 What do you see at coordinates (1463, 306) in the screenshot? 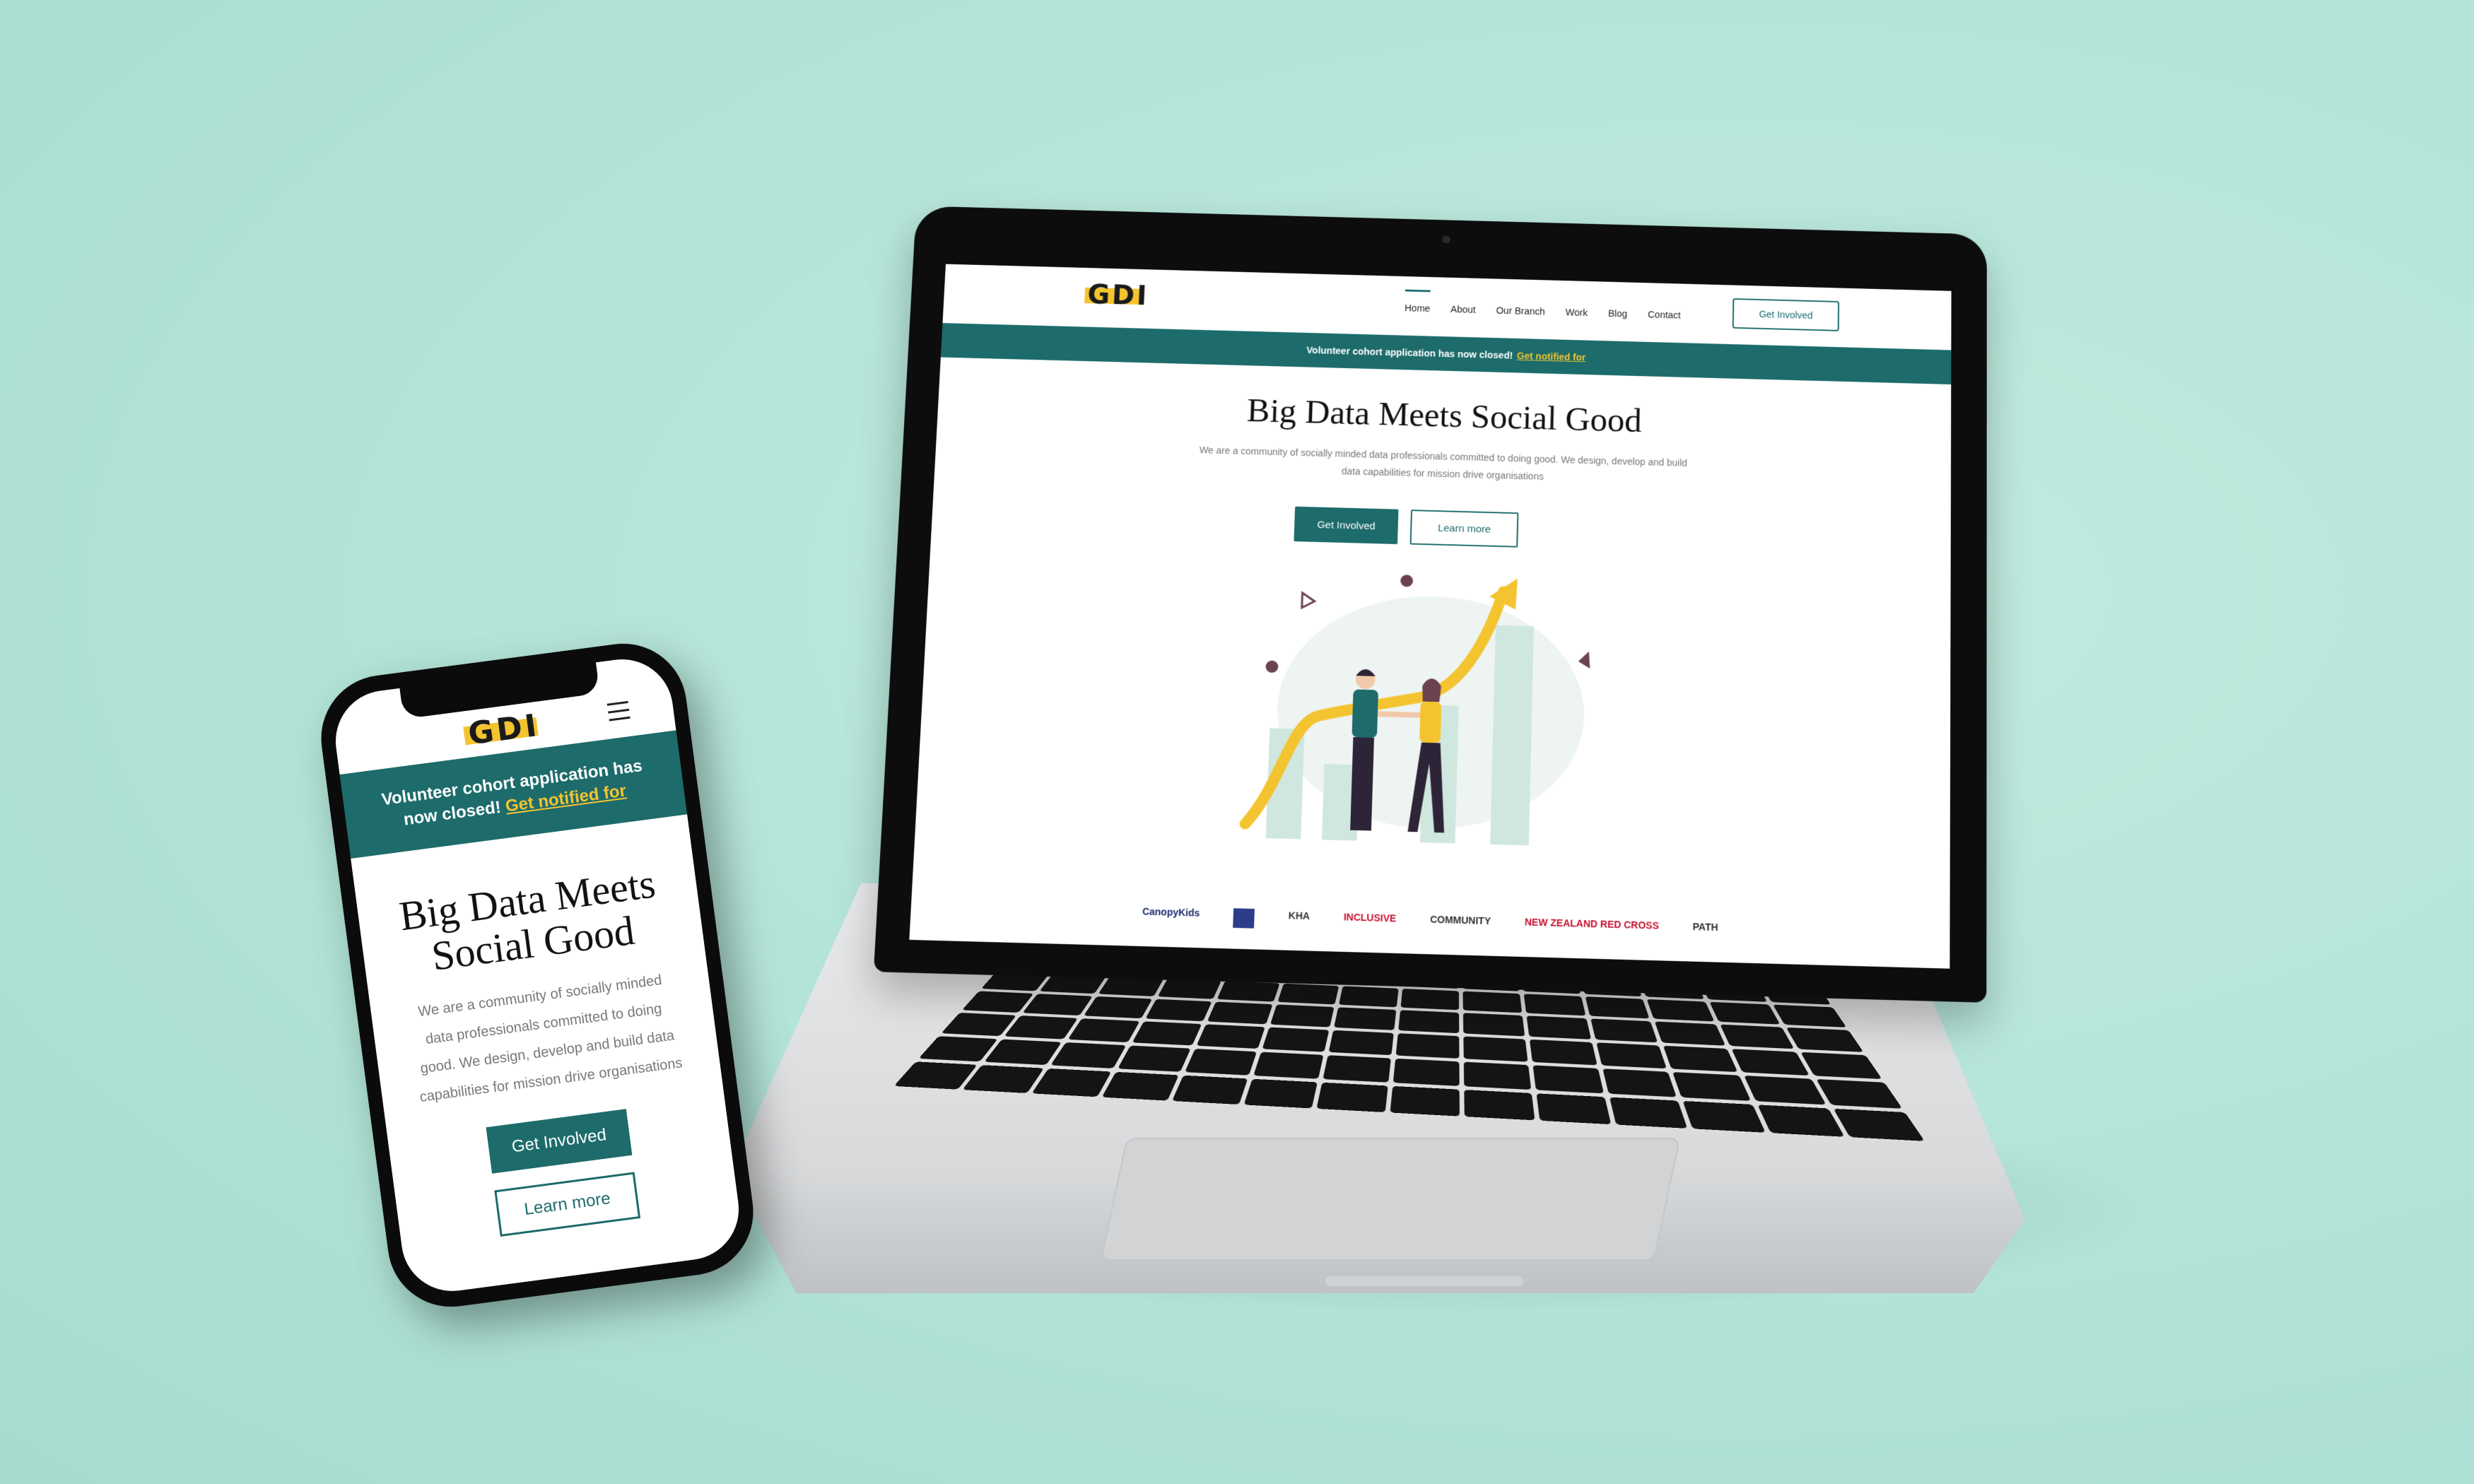
I see `nav-about: About` at bounding box center [1463, 306].